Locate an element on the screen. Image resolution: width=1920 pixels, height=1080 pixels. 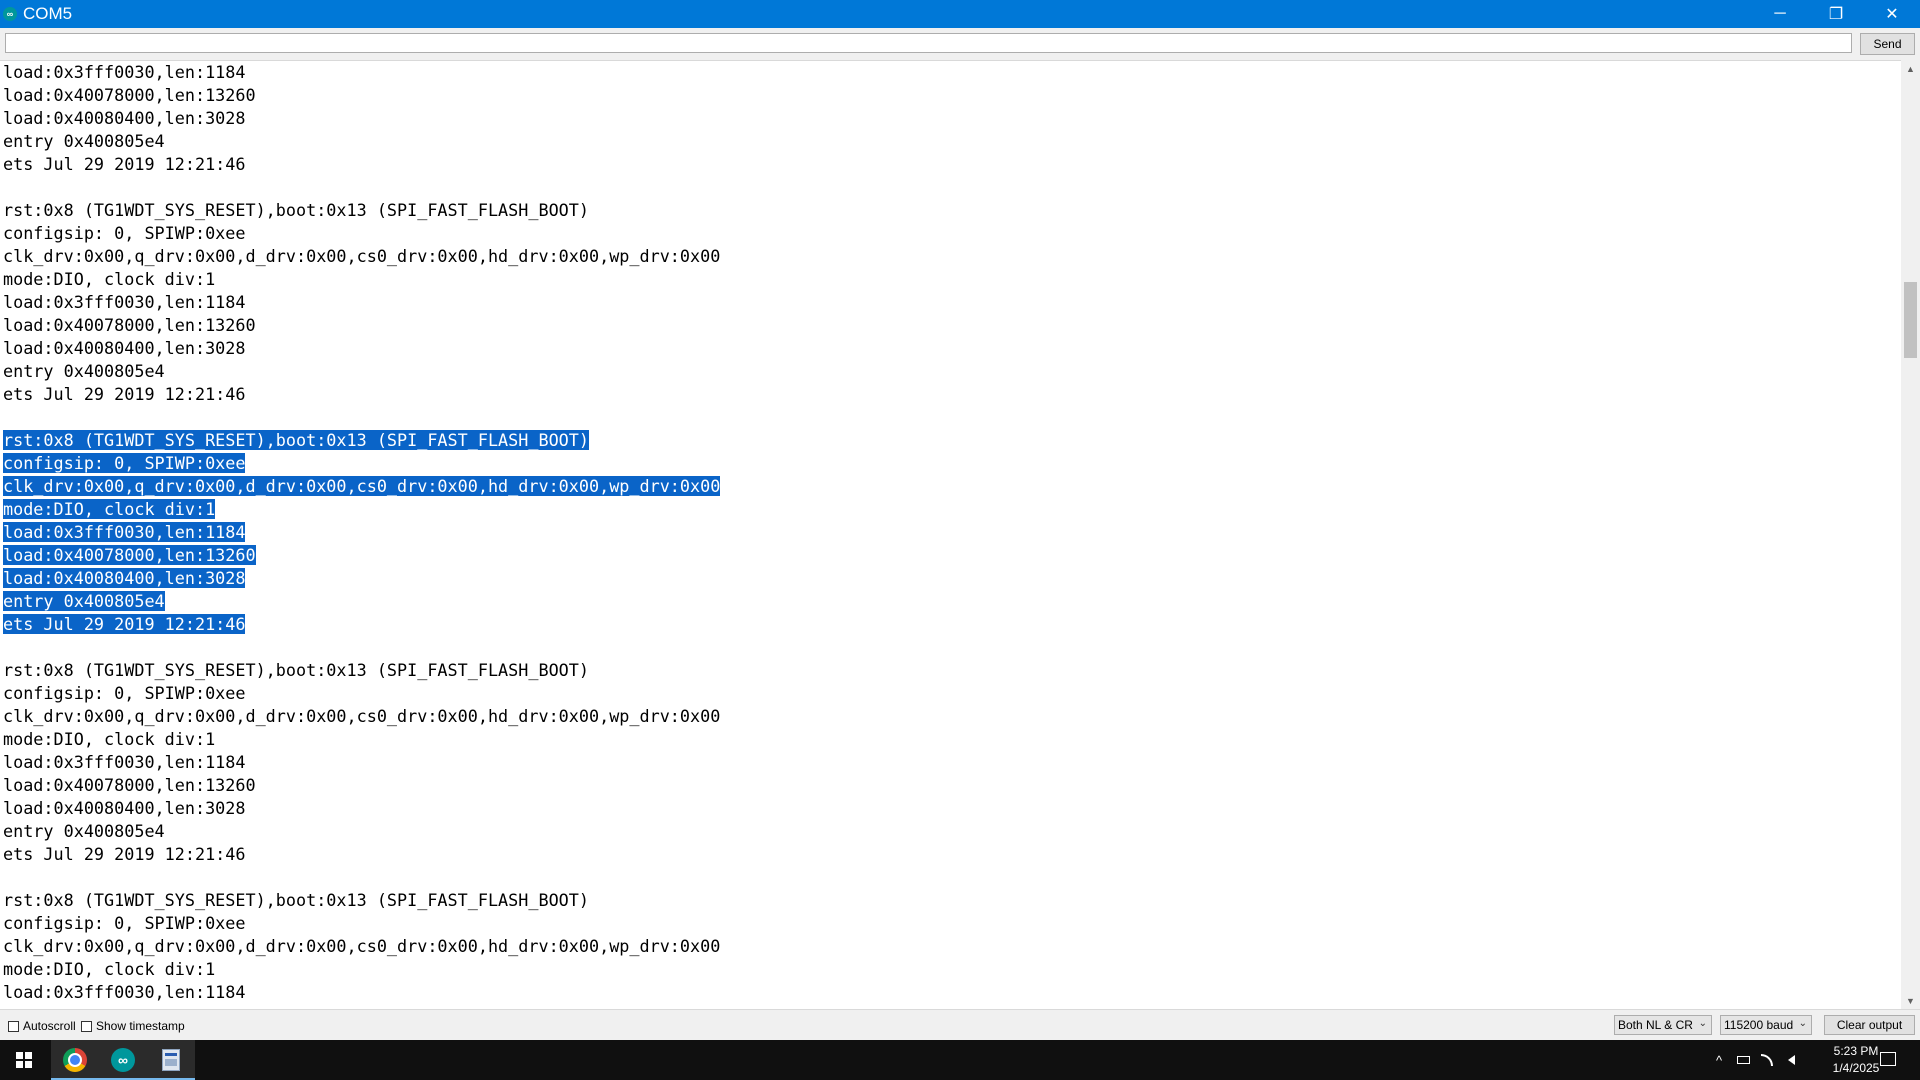
arduino-icon: ∞ is located at coordinates (123, 1060).